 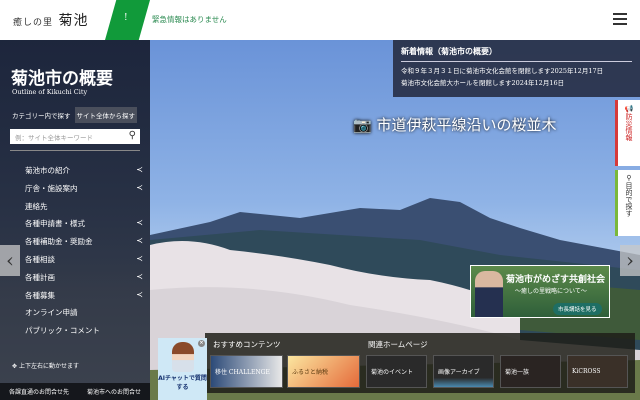 What do you see at coordinates (201, 343) in the screenshot?
I see `close-icon: ×` at bounding box center [201, 343].